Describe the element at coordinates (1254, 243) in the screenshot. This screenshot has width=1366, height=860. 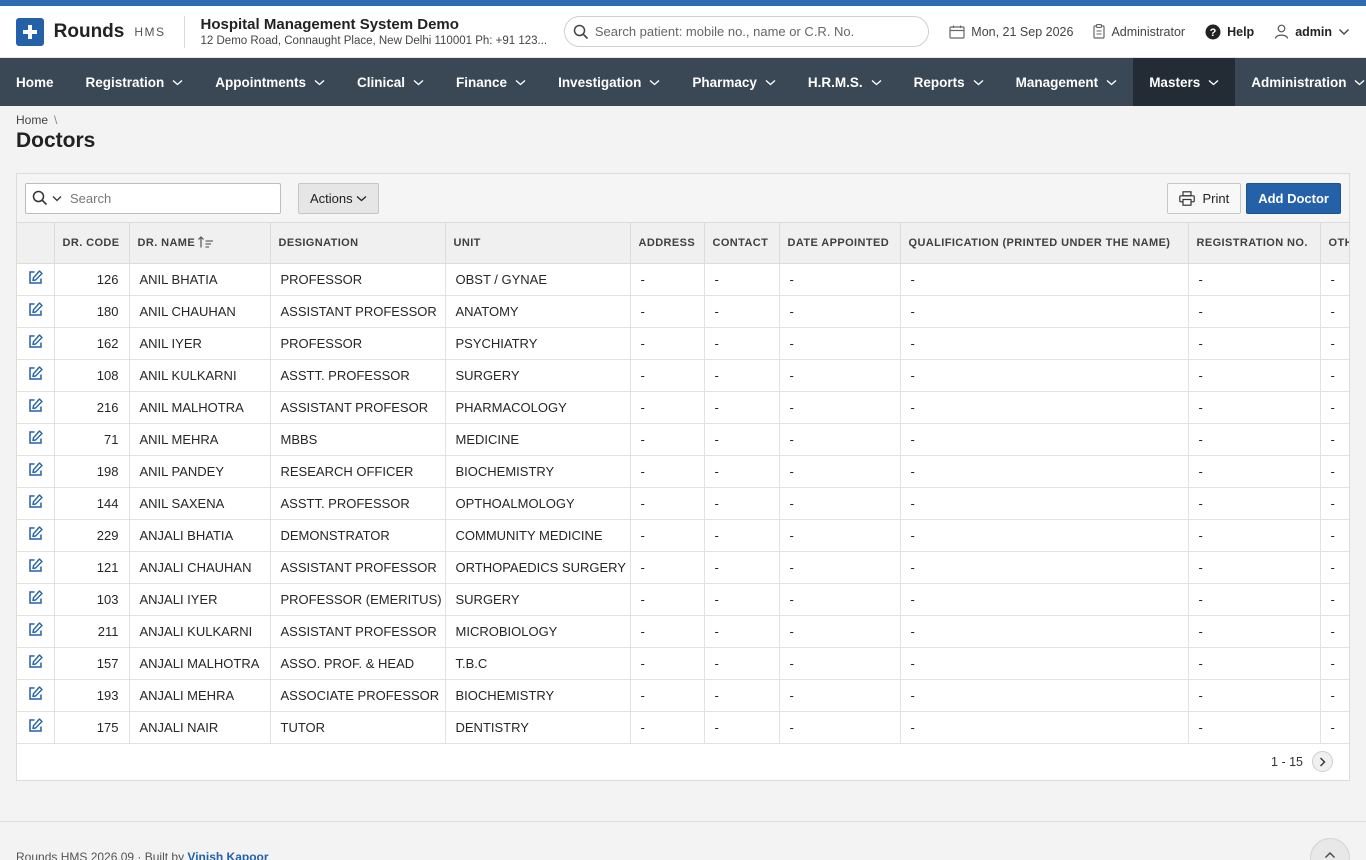
I see `column-header-registration-no: REGISTRATION NO.` at that location.